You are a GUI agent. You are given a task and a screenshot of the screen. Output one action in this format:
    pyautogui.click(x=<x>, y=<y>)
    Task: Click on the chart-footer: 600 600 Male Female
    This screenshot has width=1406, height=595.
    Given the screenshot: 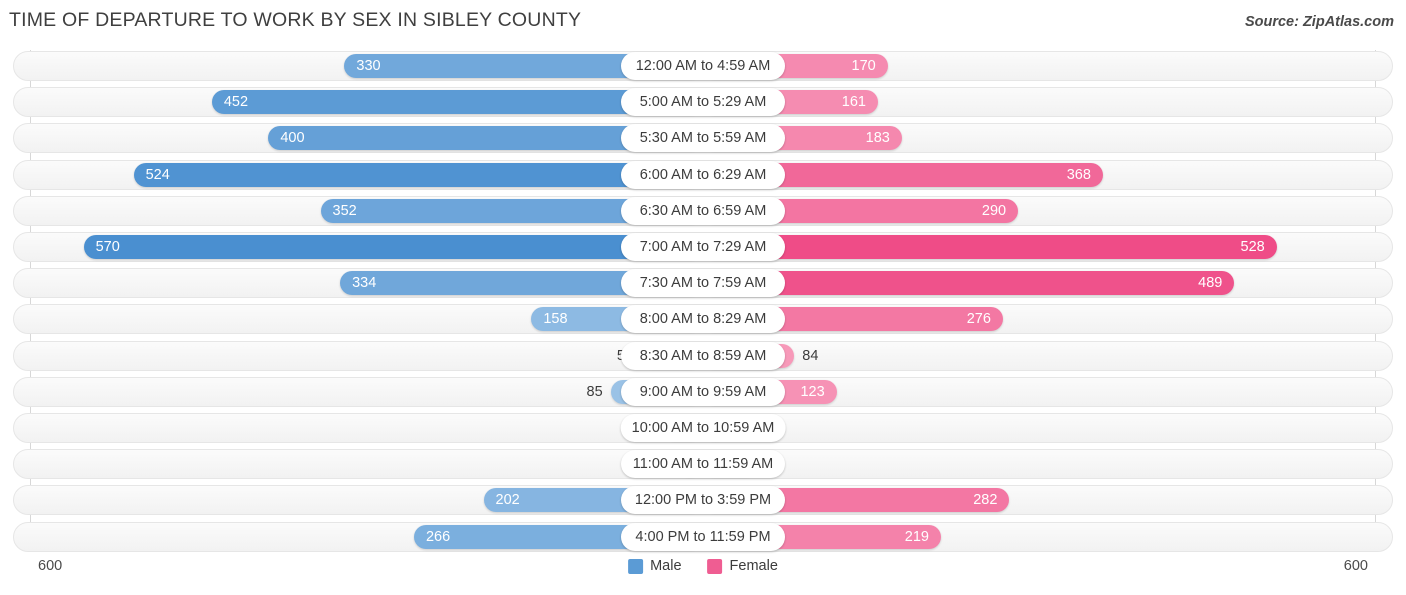 What is the action you would take?
    pyautogui.click(x=703, y=573)
    